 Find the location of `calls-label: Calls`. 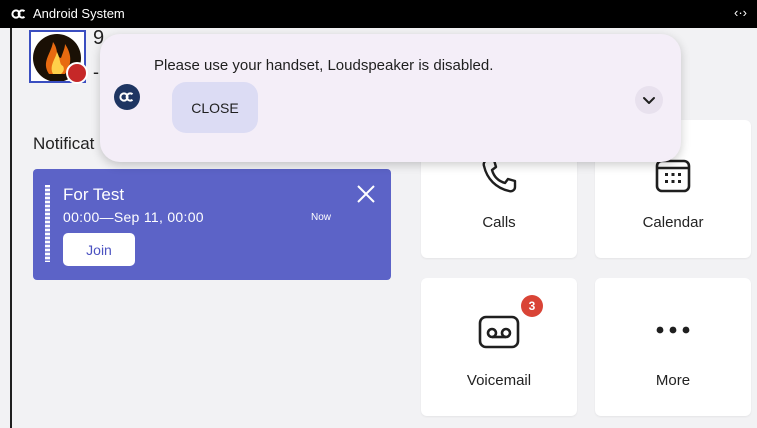

calls-label: Calls is located at coordinates (499, 222).